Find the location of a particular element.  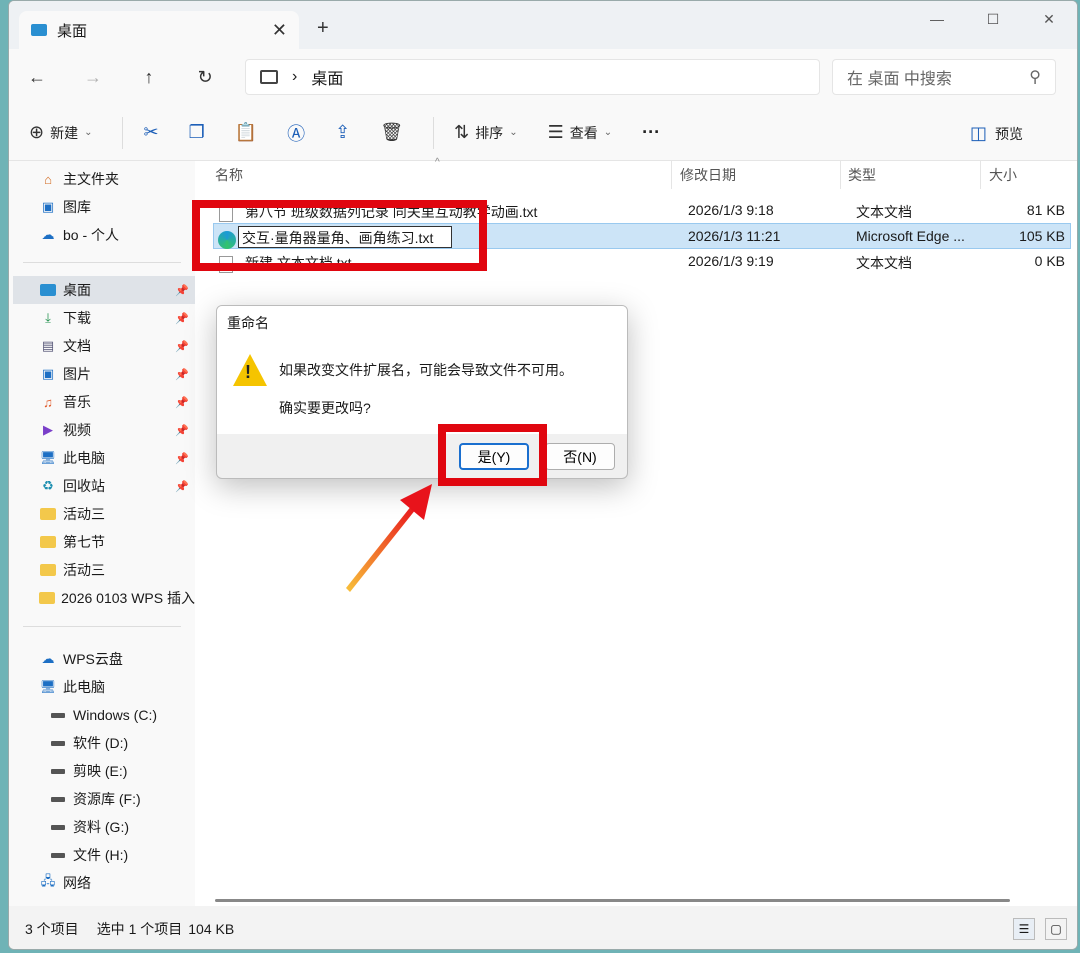

sidebar-item-drive-f: 资源库 (F:) is located at coordinates (102, 799).